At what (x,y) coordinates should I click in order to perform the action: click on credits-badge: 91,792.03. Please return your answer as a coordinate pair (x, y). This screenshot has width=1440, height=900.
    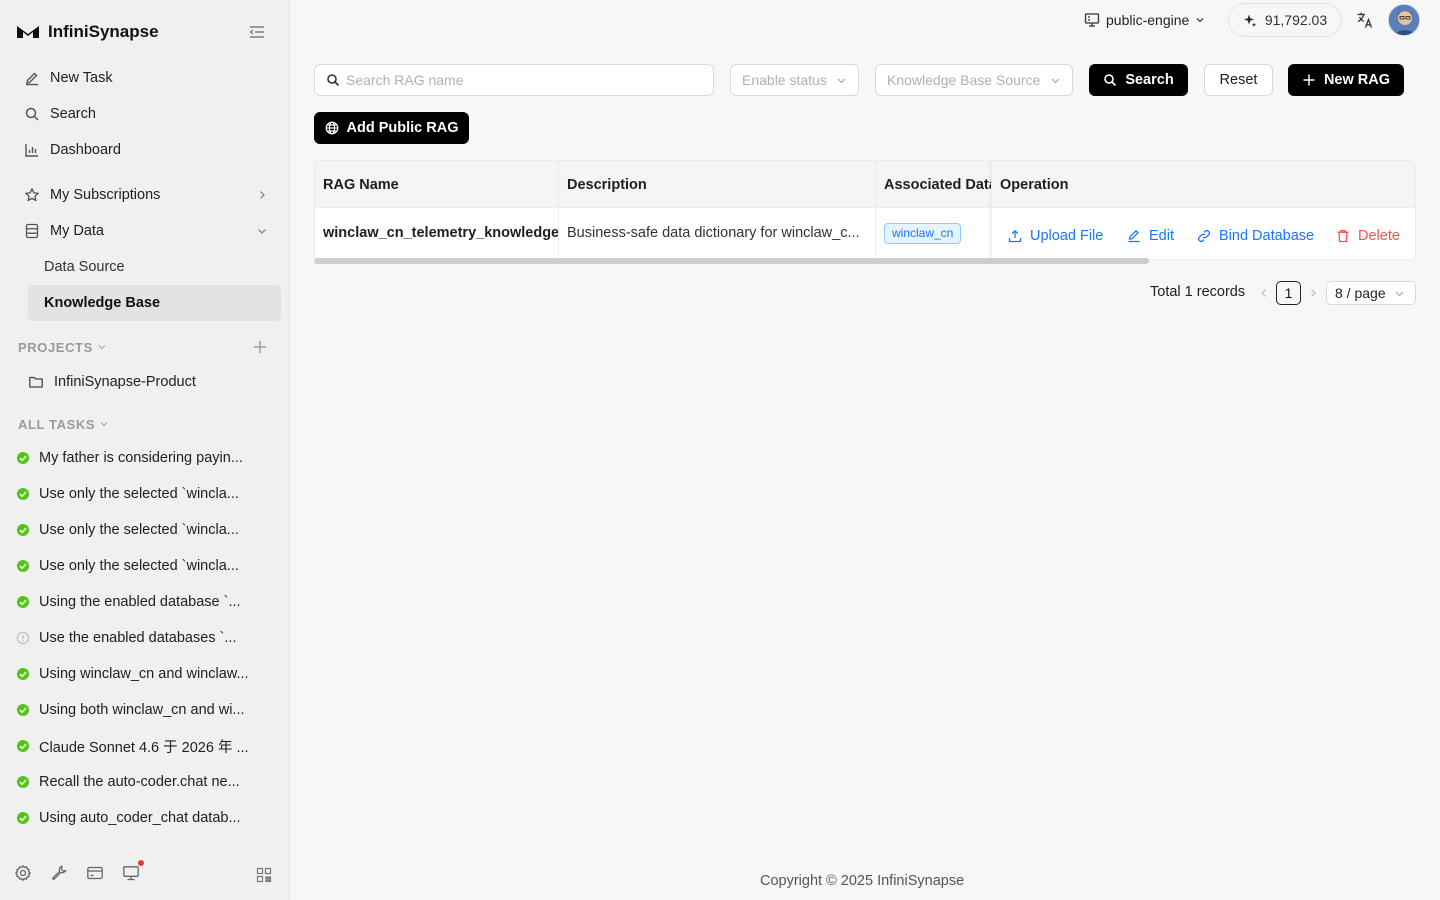
    Looking at the image, I should click on (1285, 20).